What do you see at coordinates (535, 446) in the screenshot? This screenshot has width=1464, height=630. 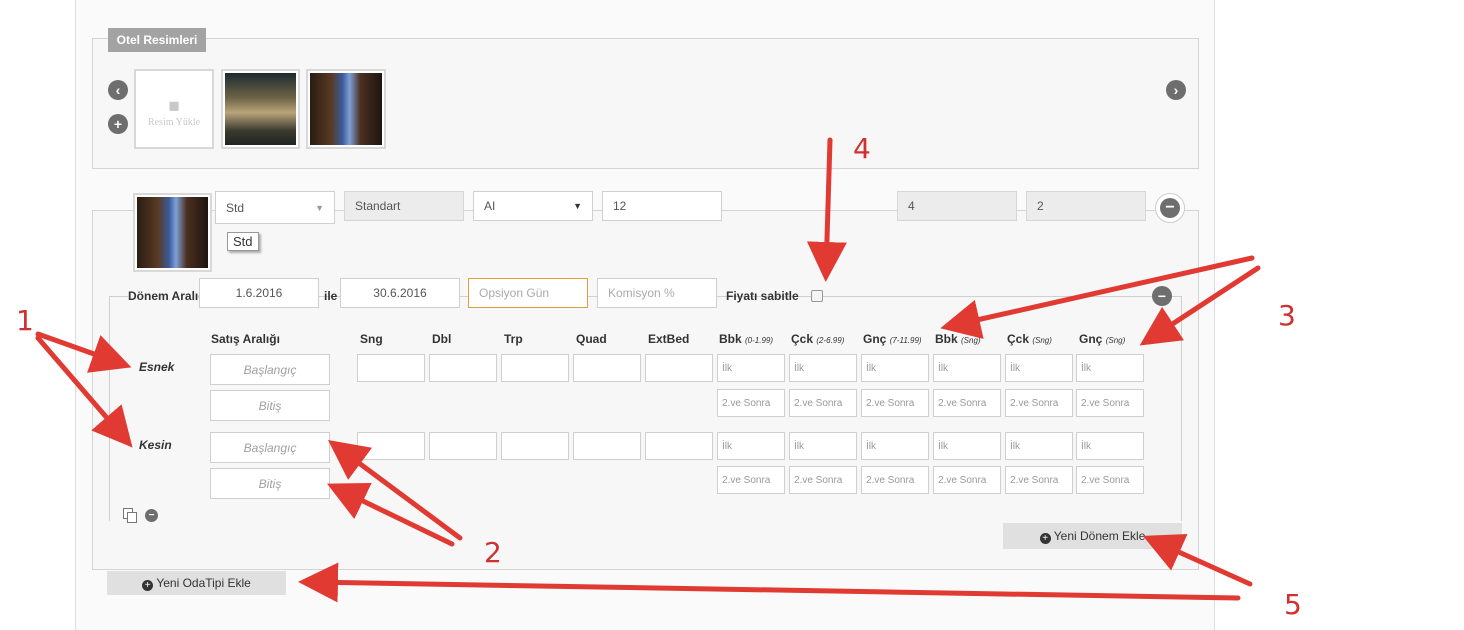 I see `fixed-trp-input` at bounding box center [535, 446].